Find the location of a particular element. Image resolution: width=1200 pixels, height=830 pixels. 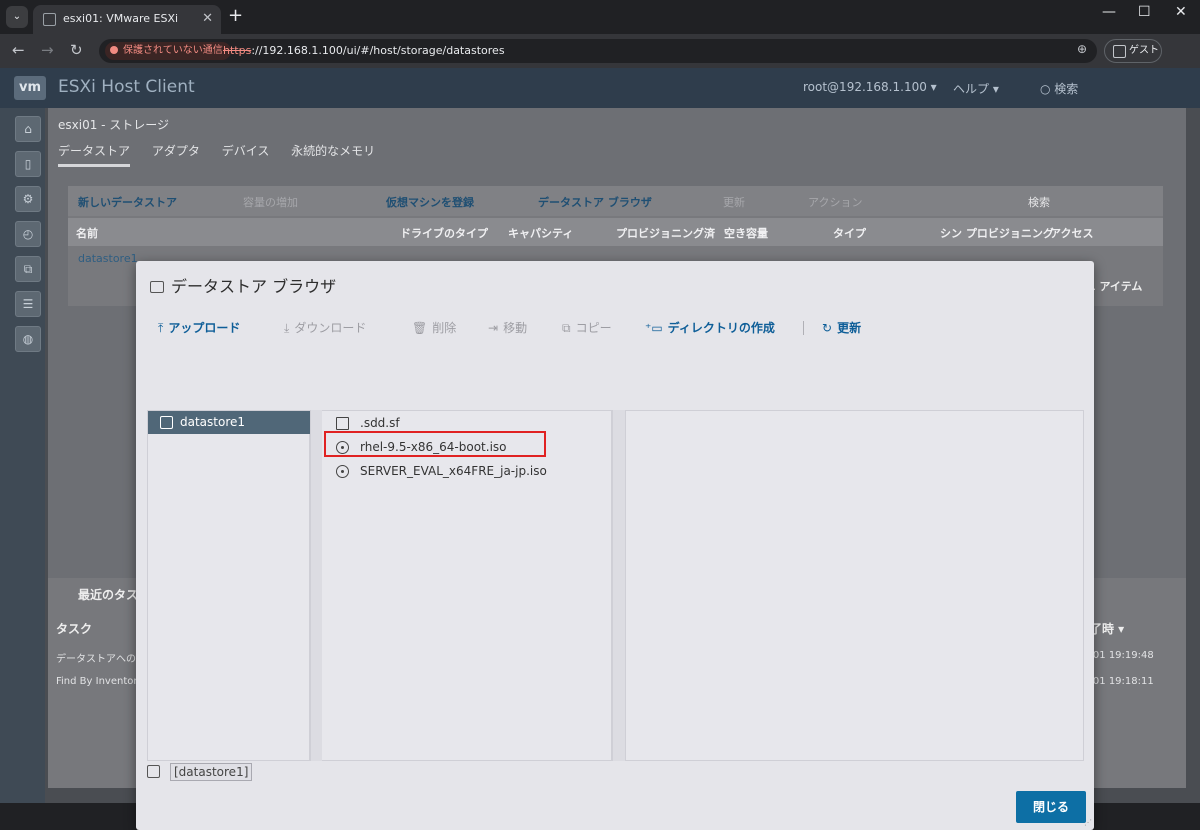

resize-grip-icon: ⋰ is located at coordinates (1088, 822).